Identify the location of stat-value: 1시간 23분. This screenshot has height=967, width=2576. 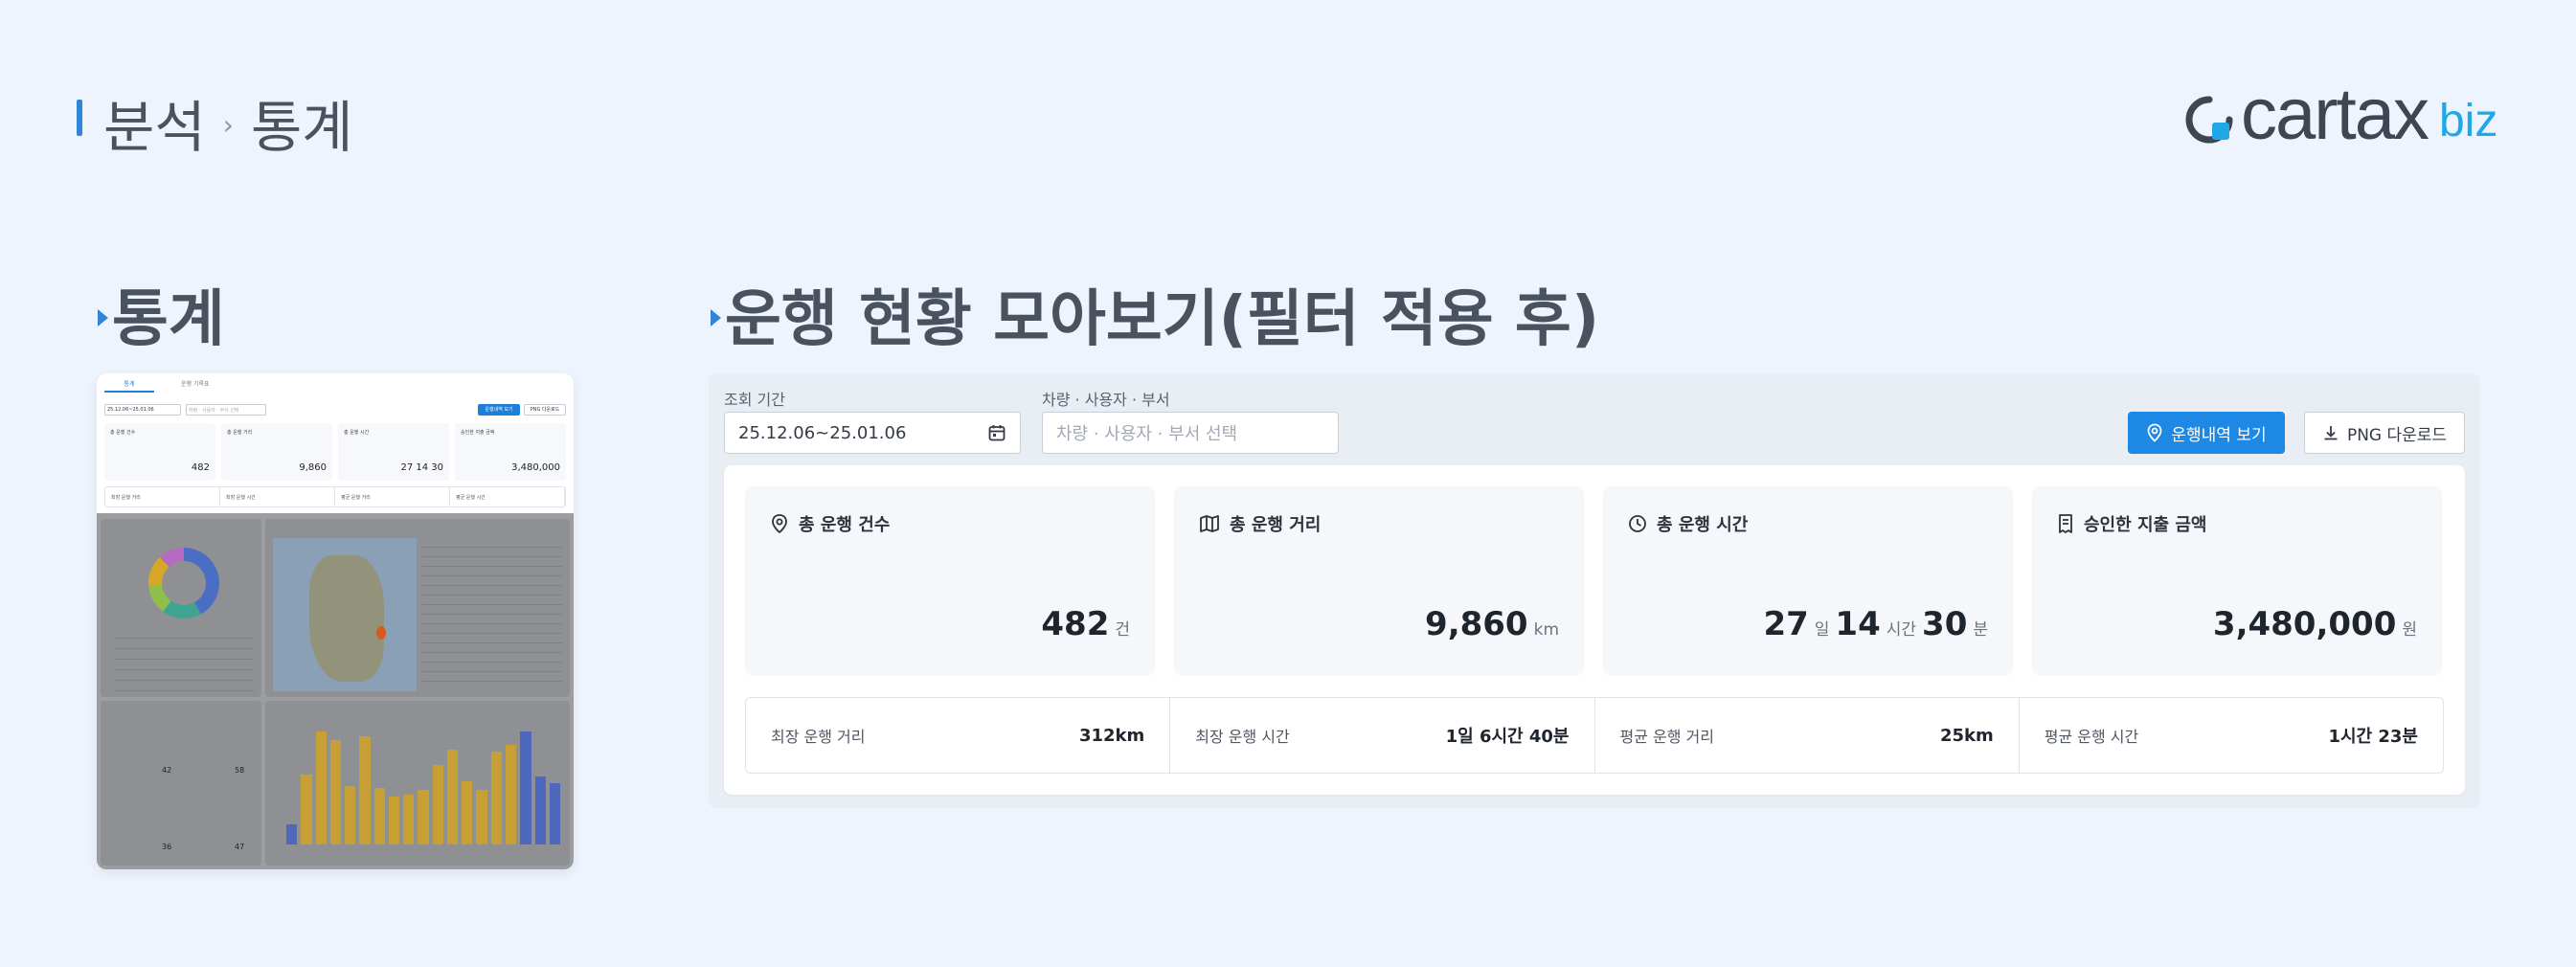
(2373, 737).